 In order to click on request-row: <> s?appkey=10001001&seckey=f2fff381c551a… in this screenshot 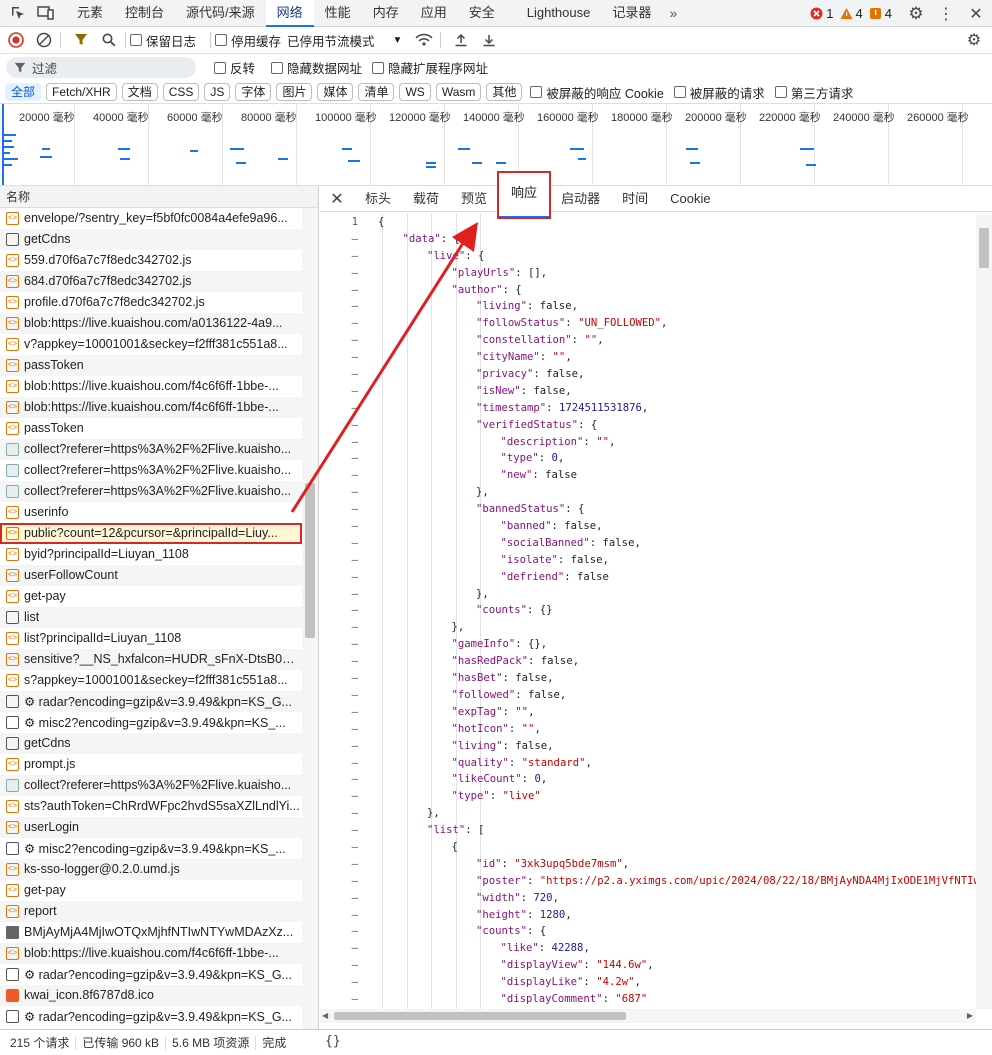, I will do `click(151, 680)`.